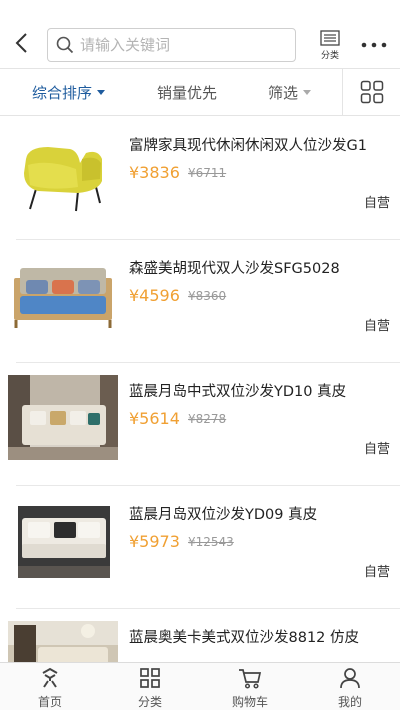 The image size is (400, 710). I want to click on category-button-label: 分类, so click(329, 56).